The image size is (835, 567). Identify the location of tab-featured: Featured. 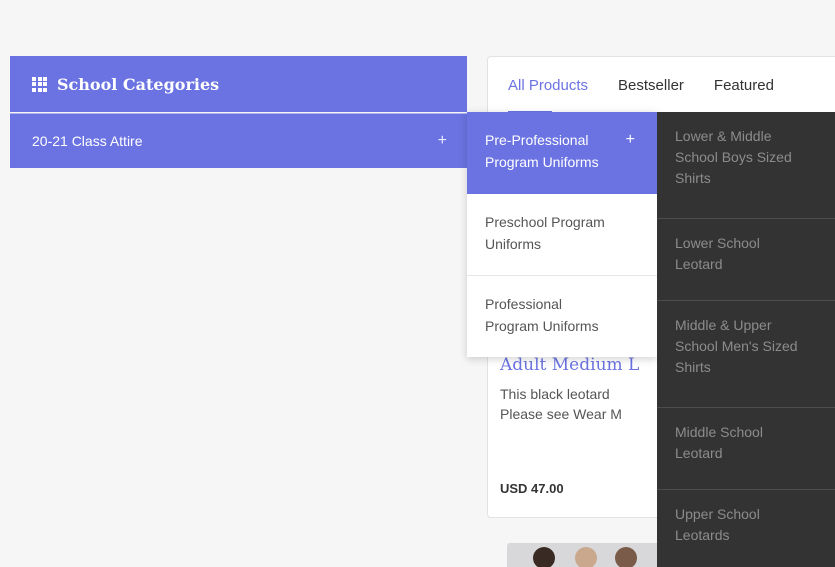
(744, 85).